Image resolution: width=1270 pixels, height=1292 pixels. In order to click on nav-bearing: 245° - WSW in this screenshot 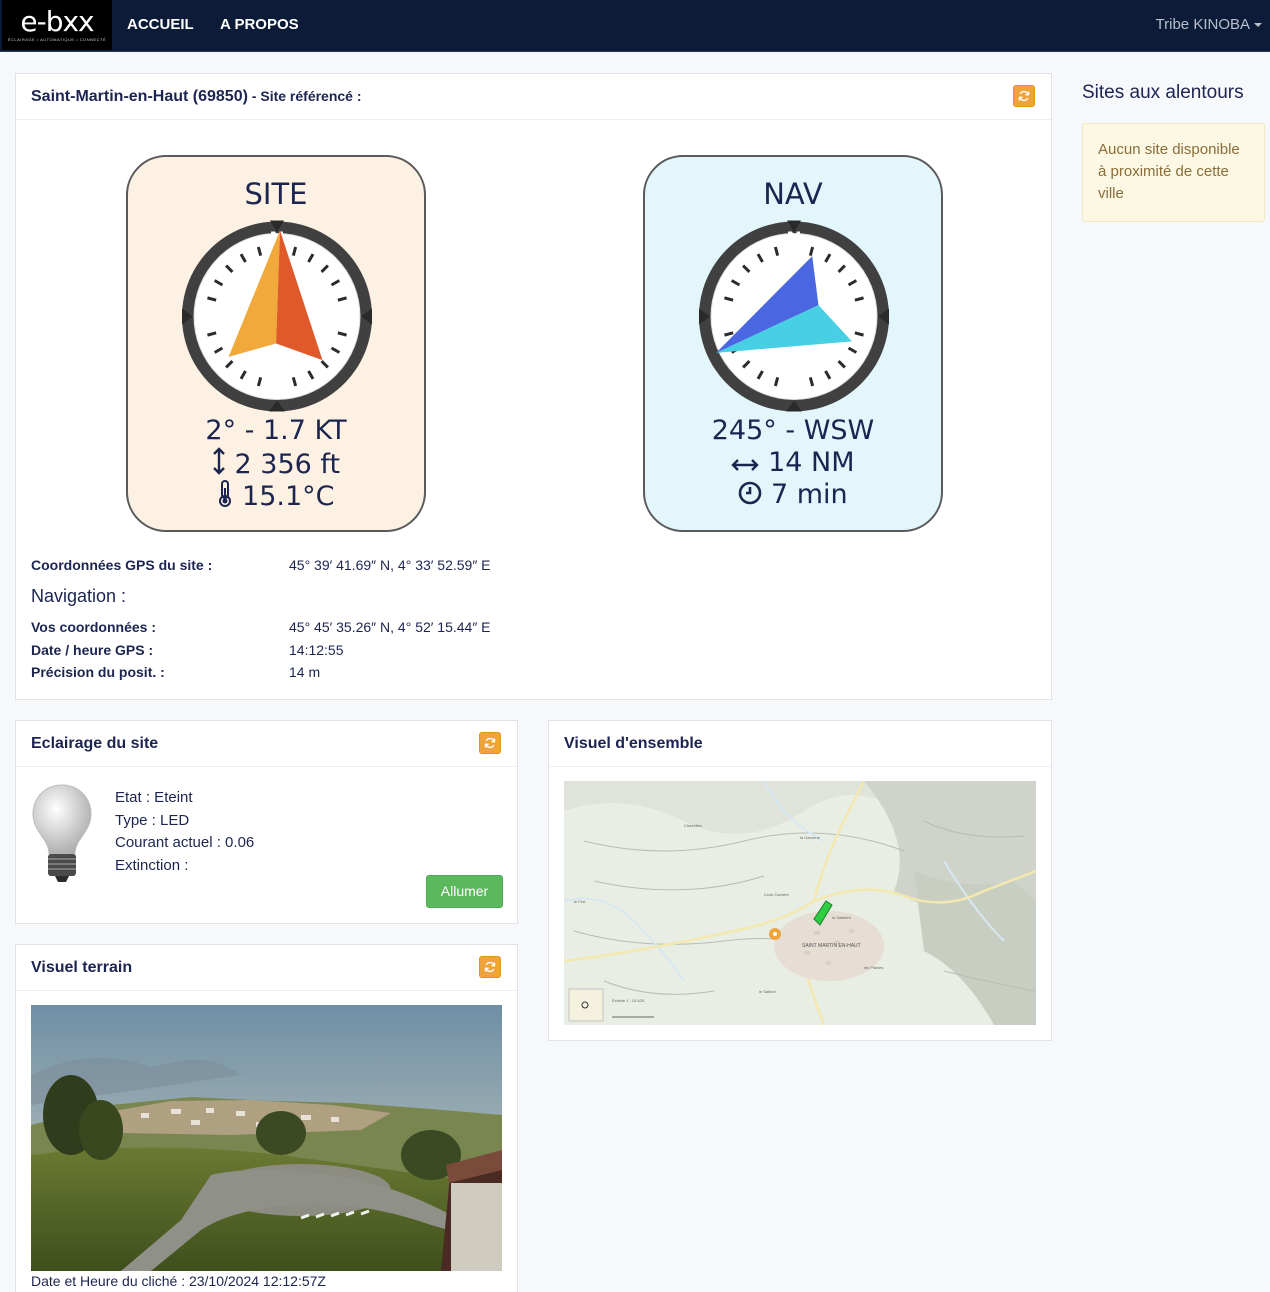, I will do `click(793, 430)`.